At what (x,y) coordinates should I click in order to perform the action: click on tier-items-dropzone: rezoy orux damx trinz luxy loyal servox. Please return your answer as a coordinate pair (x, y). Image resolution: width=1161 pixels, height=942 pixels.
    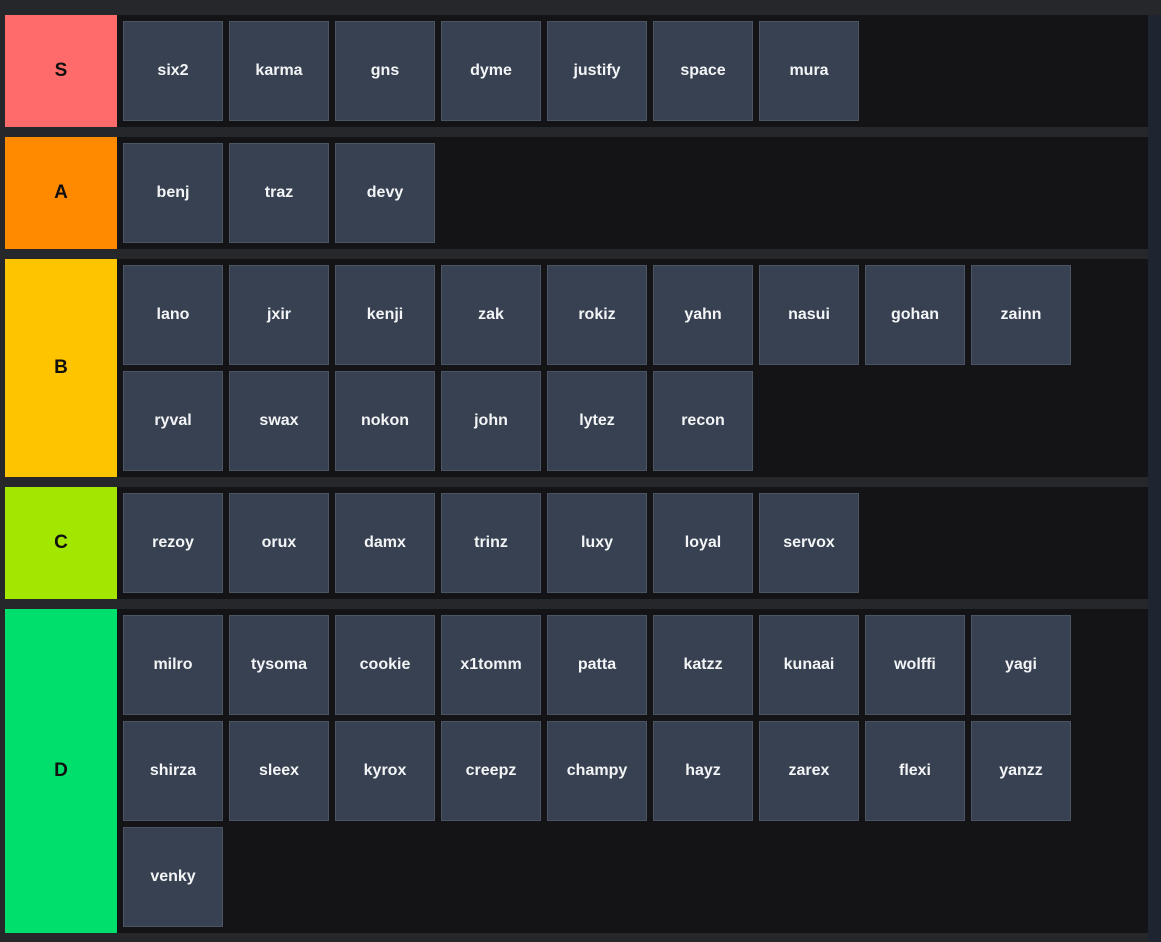
    Looking at the image, I should click on (632, 543).